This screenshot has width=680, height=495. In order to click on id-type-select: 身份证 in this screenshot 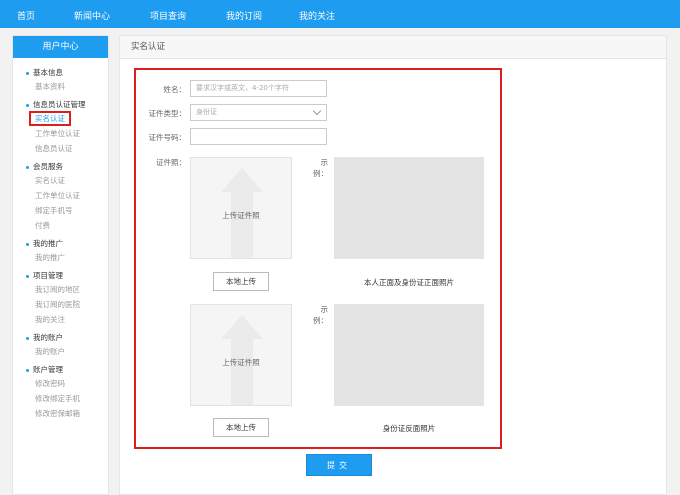, I will do `click(258, 112)`.